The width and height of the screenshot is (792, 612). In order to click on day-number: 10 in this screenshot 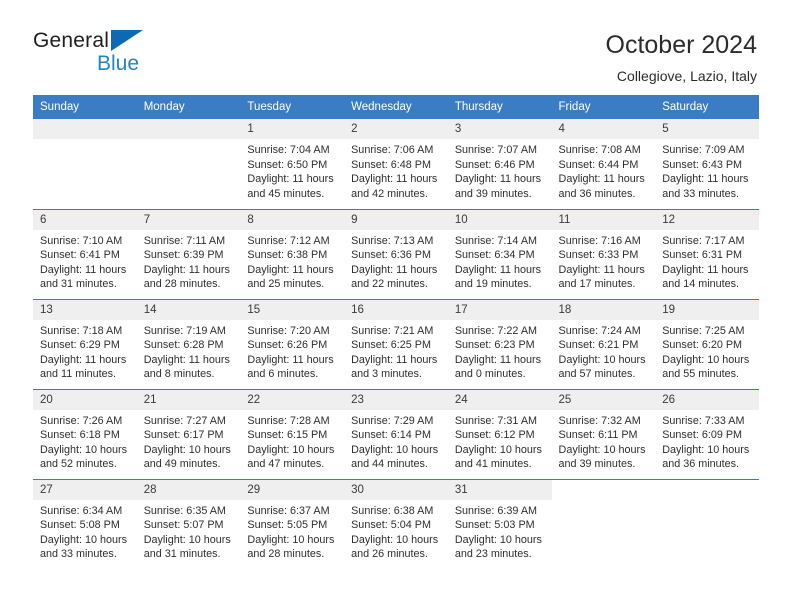, I will do `click(499, 219)`.